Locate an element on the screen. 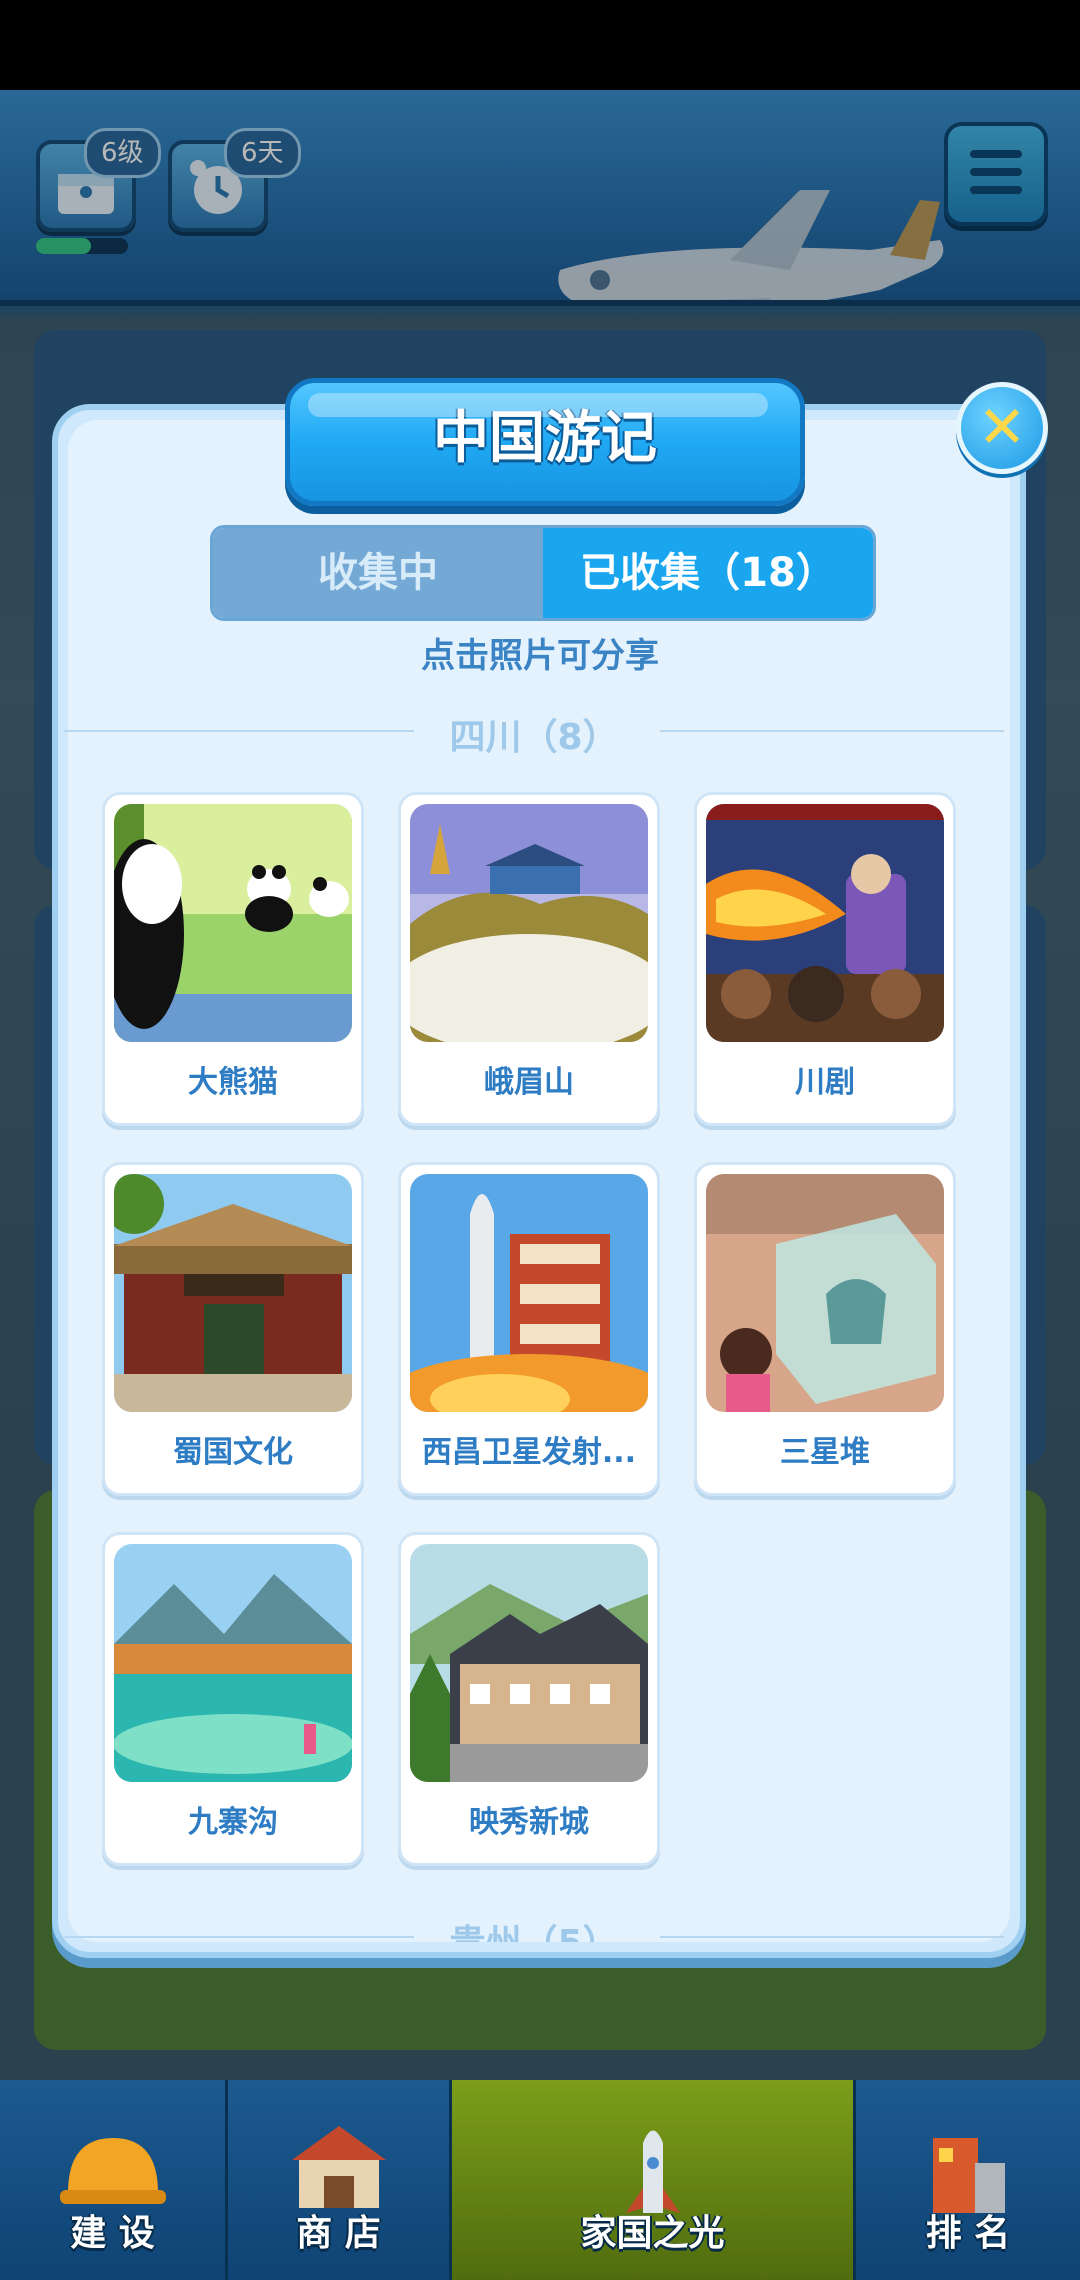  tab-collected: 已收集（18） is located at coordinates (708, 573).